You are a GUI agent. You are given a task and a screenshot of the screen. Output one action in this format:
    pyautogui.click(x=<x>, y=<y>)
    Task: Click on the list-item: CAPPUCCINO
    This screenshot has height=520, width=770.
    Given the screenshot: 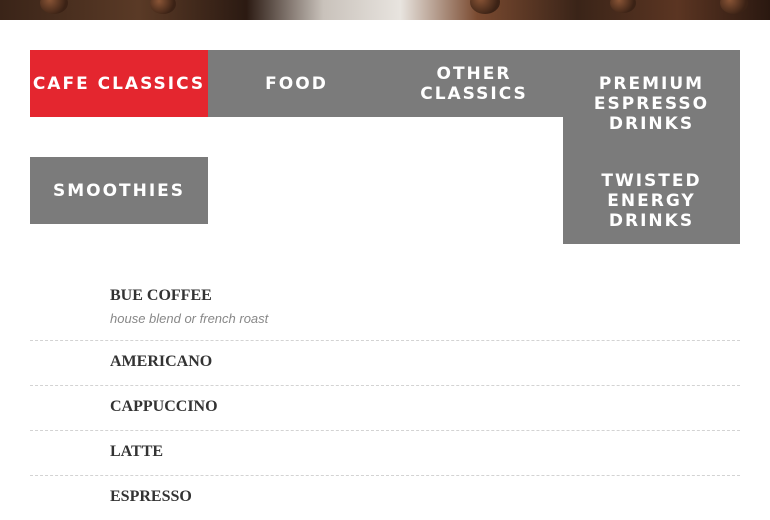 What is the action you would take?
    pyautogui.click(x=385, y=408)
    